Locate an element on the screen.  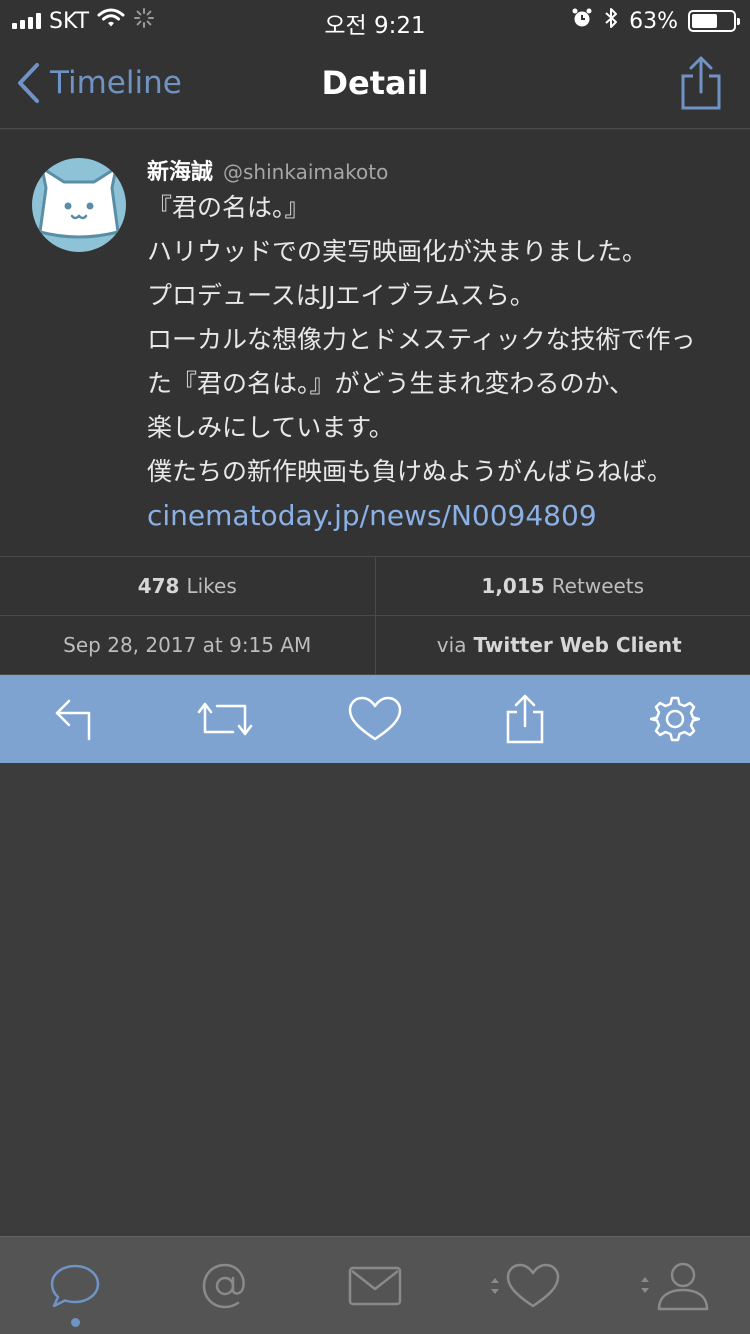
page-title: Detail is located at coordinates (375, 83).